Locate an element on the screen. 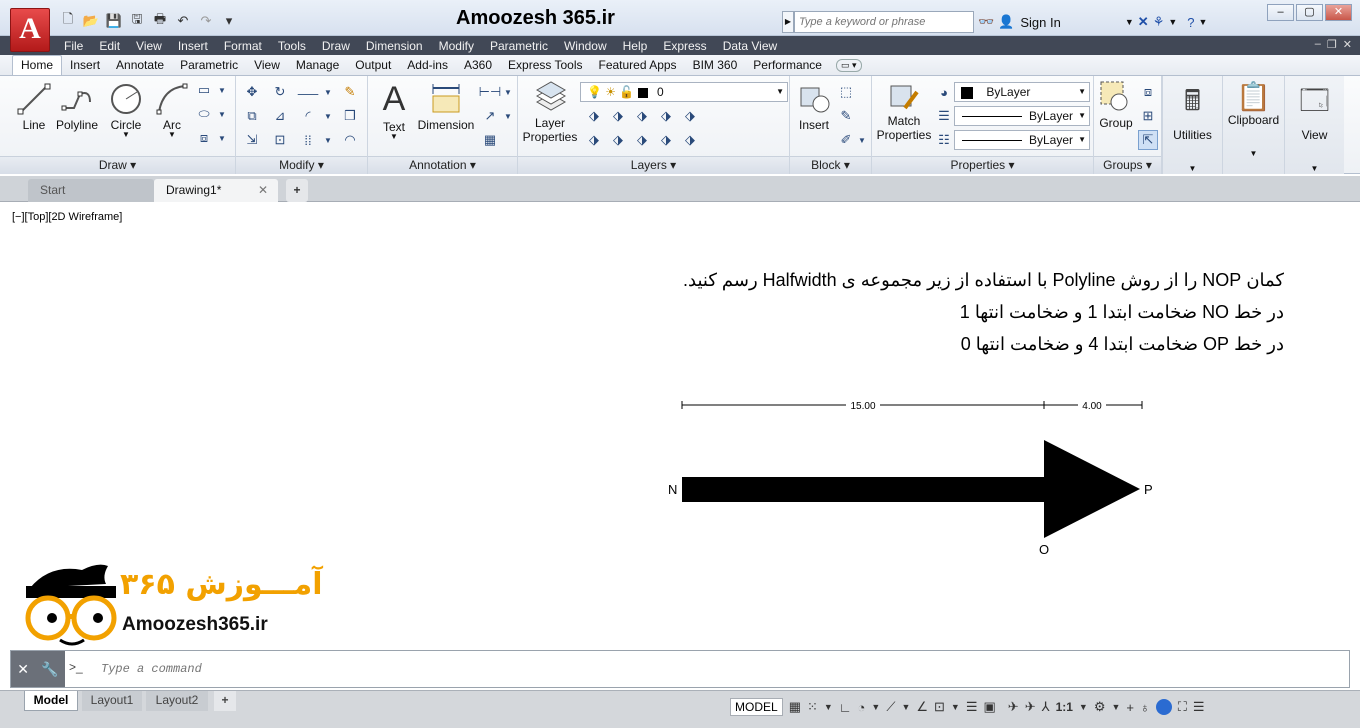  annotation-scale-icon: ⅄ is located at coordinates (1046, 707).